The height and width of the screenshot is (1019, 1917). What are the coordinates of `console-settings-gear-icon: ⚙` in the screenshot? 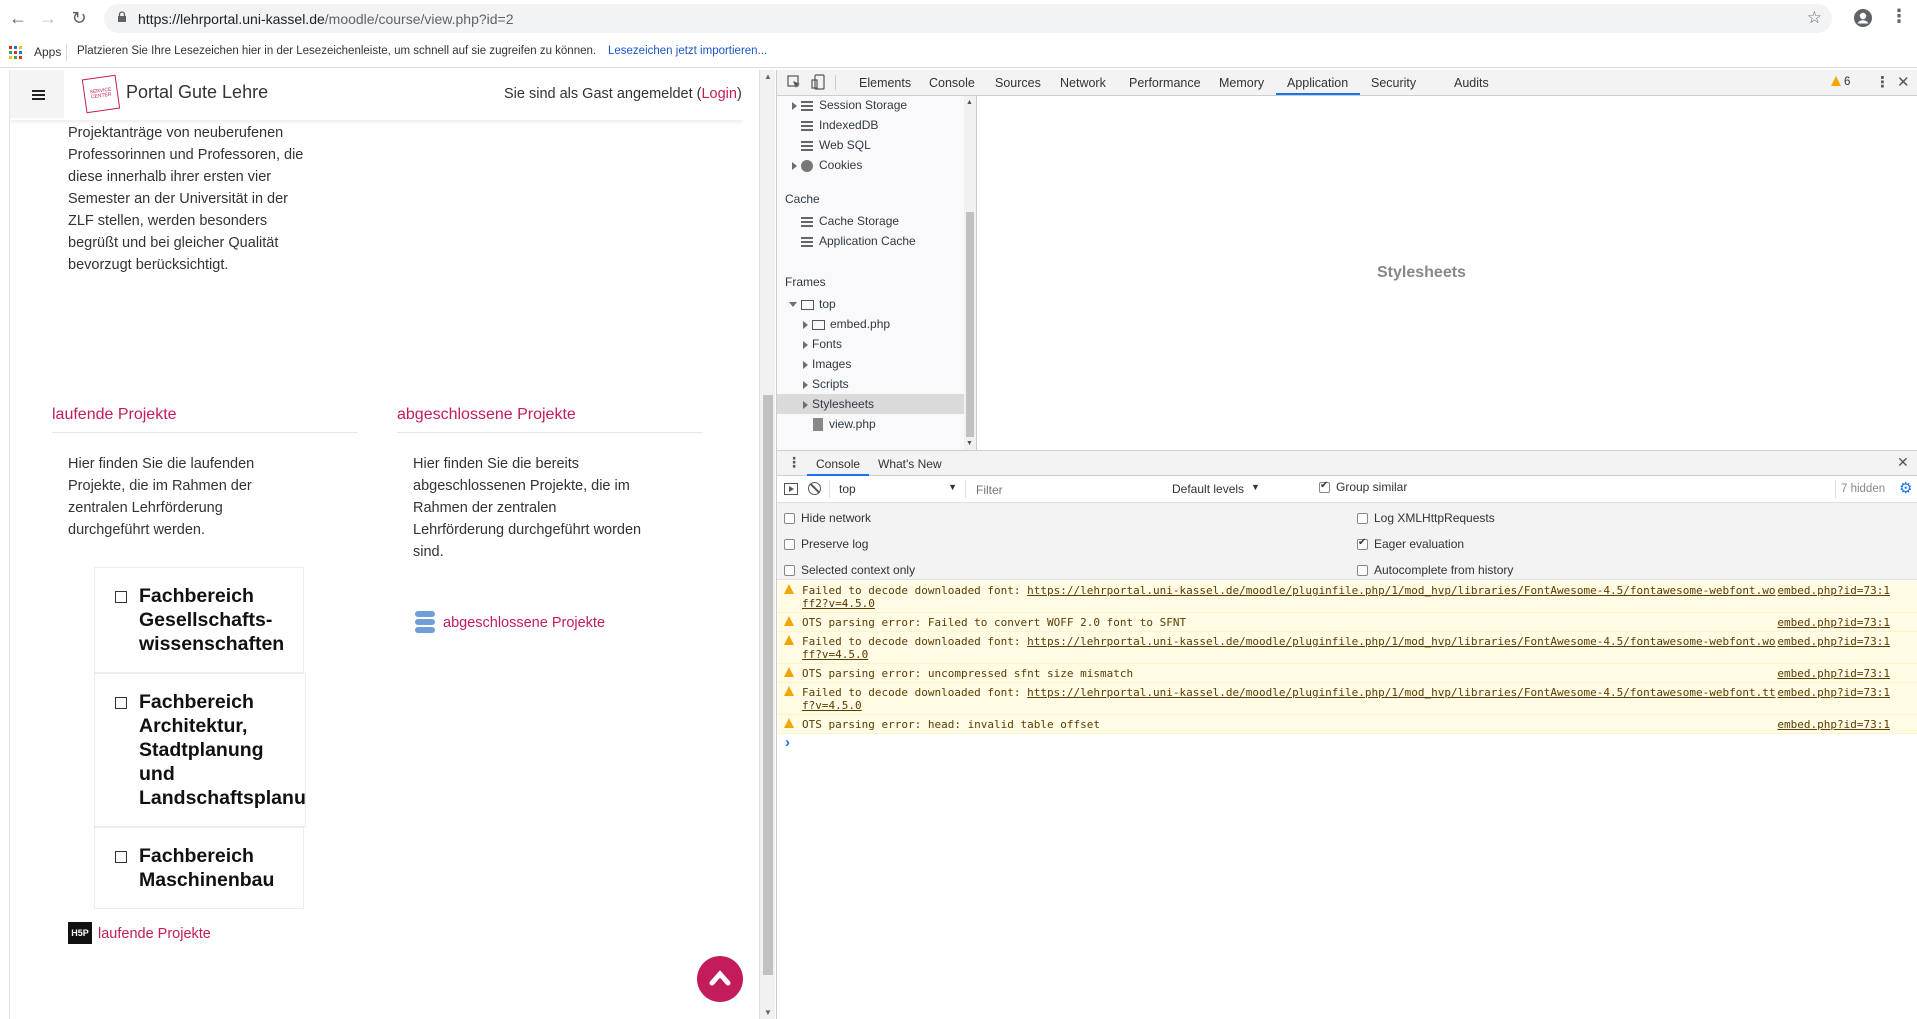 It's located at (1905, 488).